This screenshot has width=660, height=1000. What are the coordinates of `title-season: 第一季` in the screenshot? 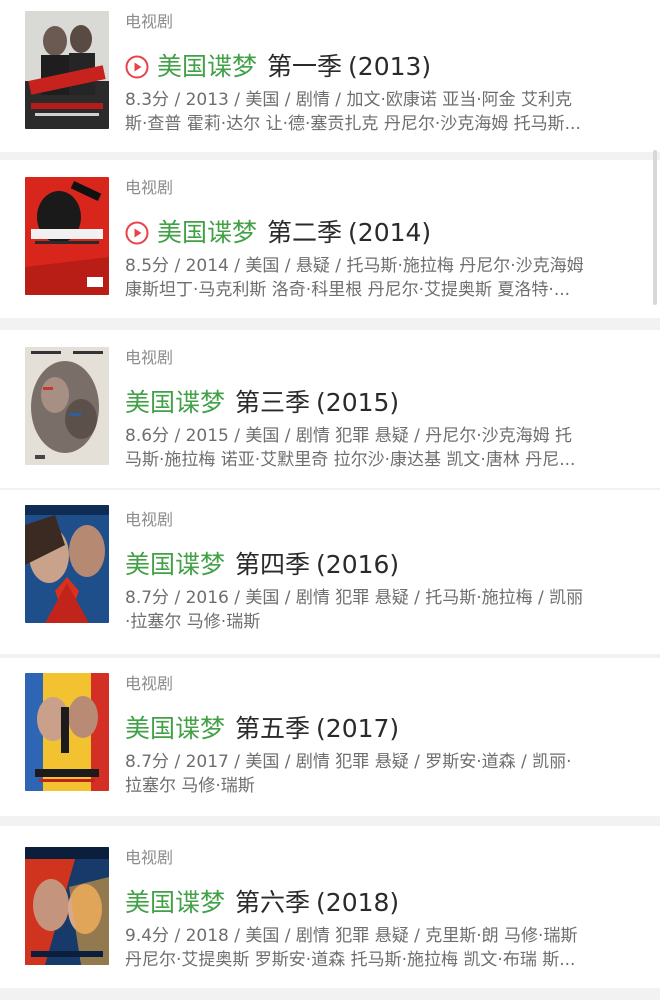 It's located at (304, 67).